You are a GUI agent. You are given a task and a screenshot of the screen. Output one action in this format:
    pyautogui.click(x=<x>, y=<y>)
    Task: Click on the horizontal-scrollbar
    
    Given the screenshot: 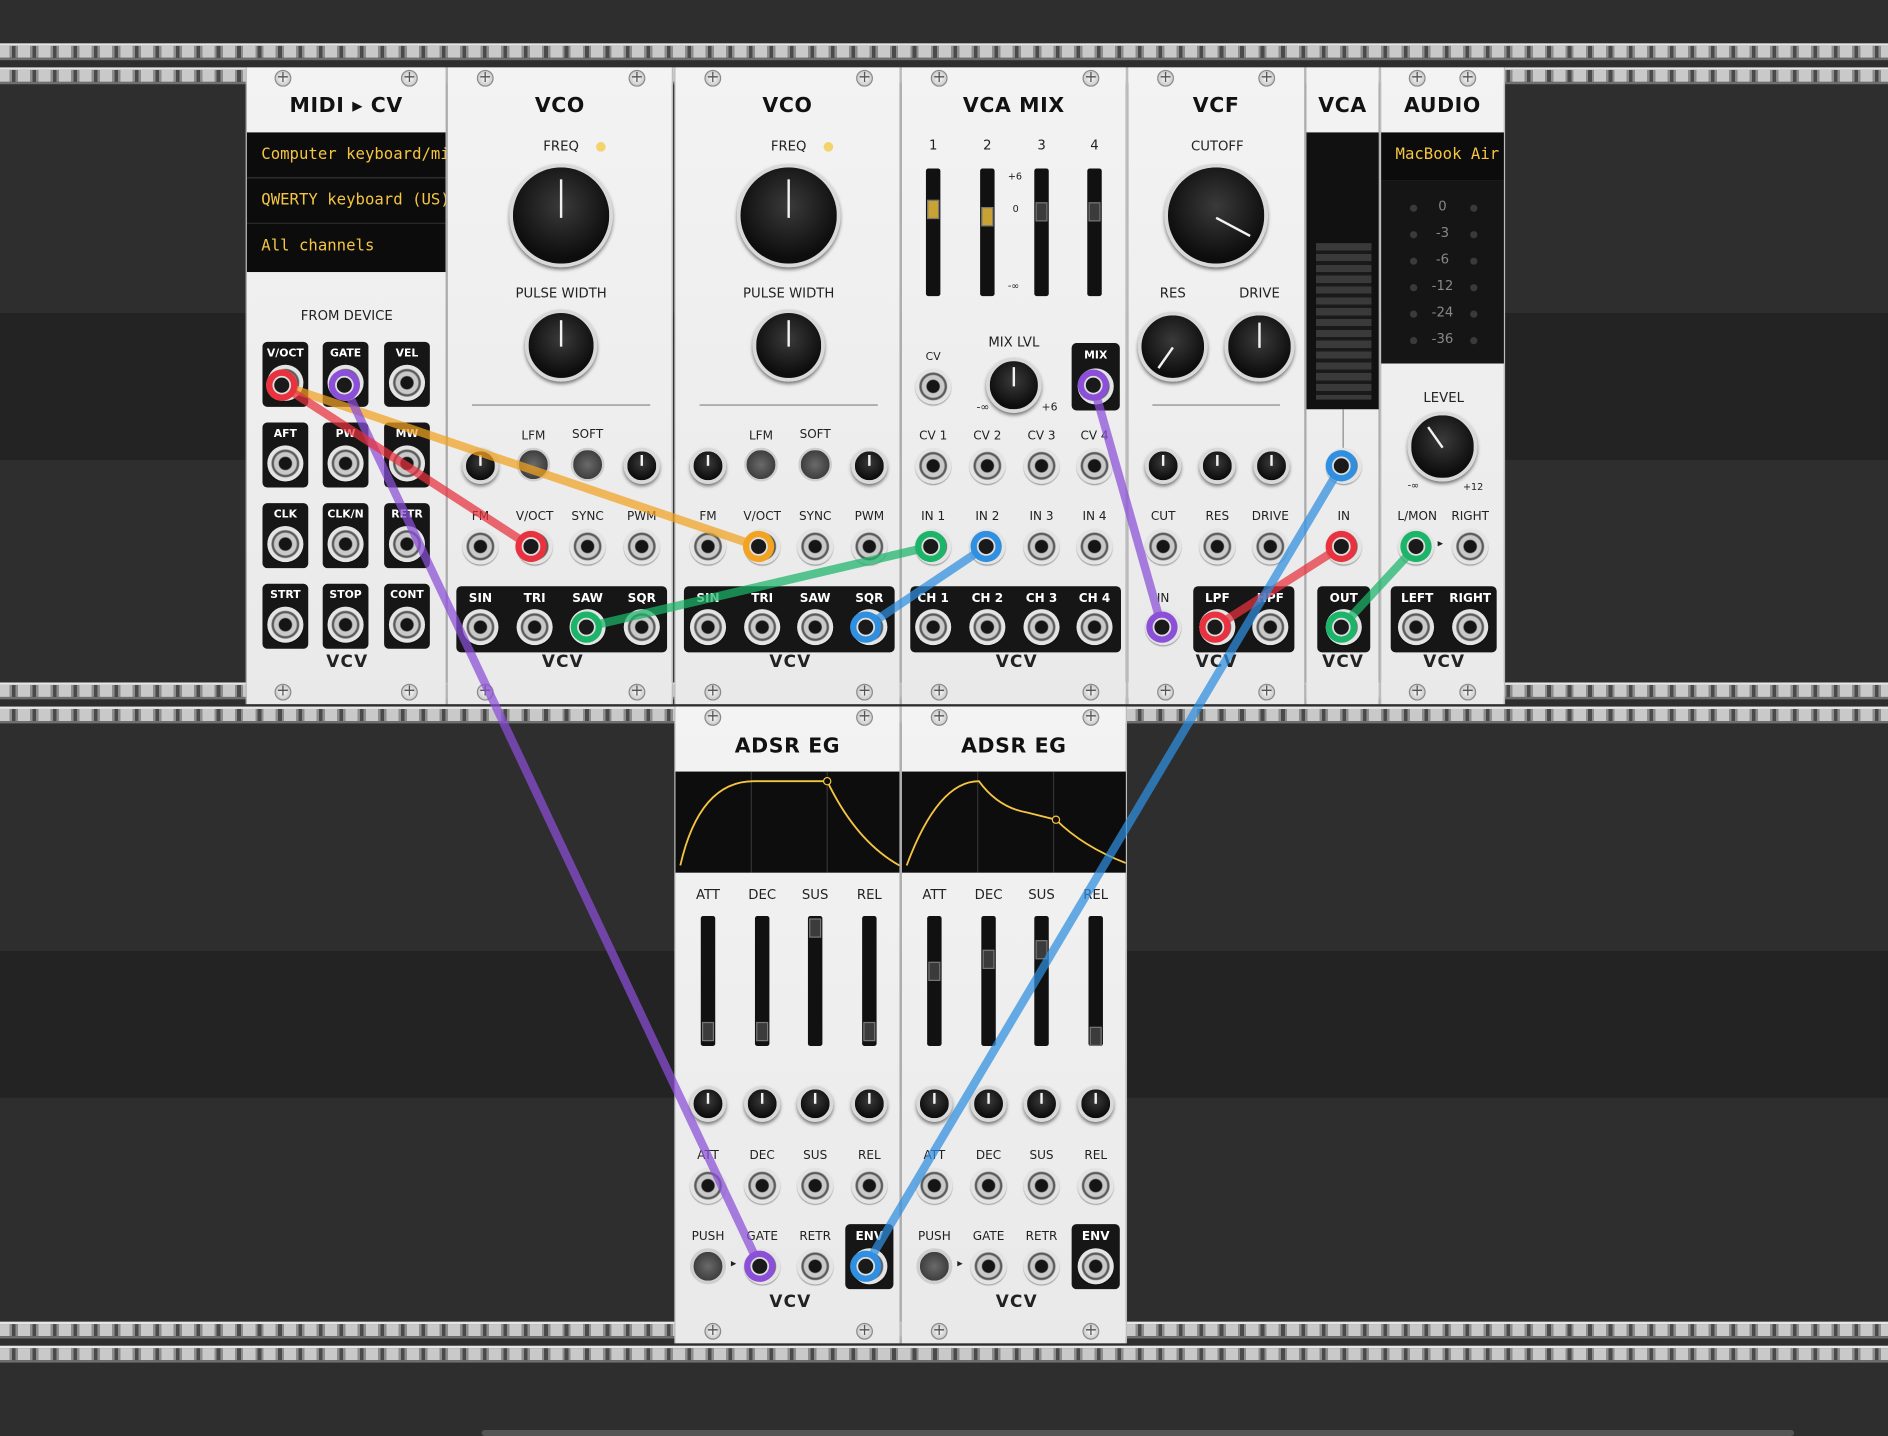 What is the action you would take?
    pyautogui.click(x=1138, y=1432)
    